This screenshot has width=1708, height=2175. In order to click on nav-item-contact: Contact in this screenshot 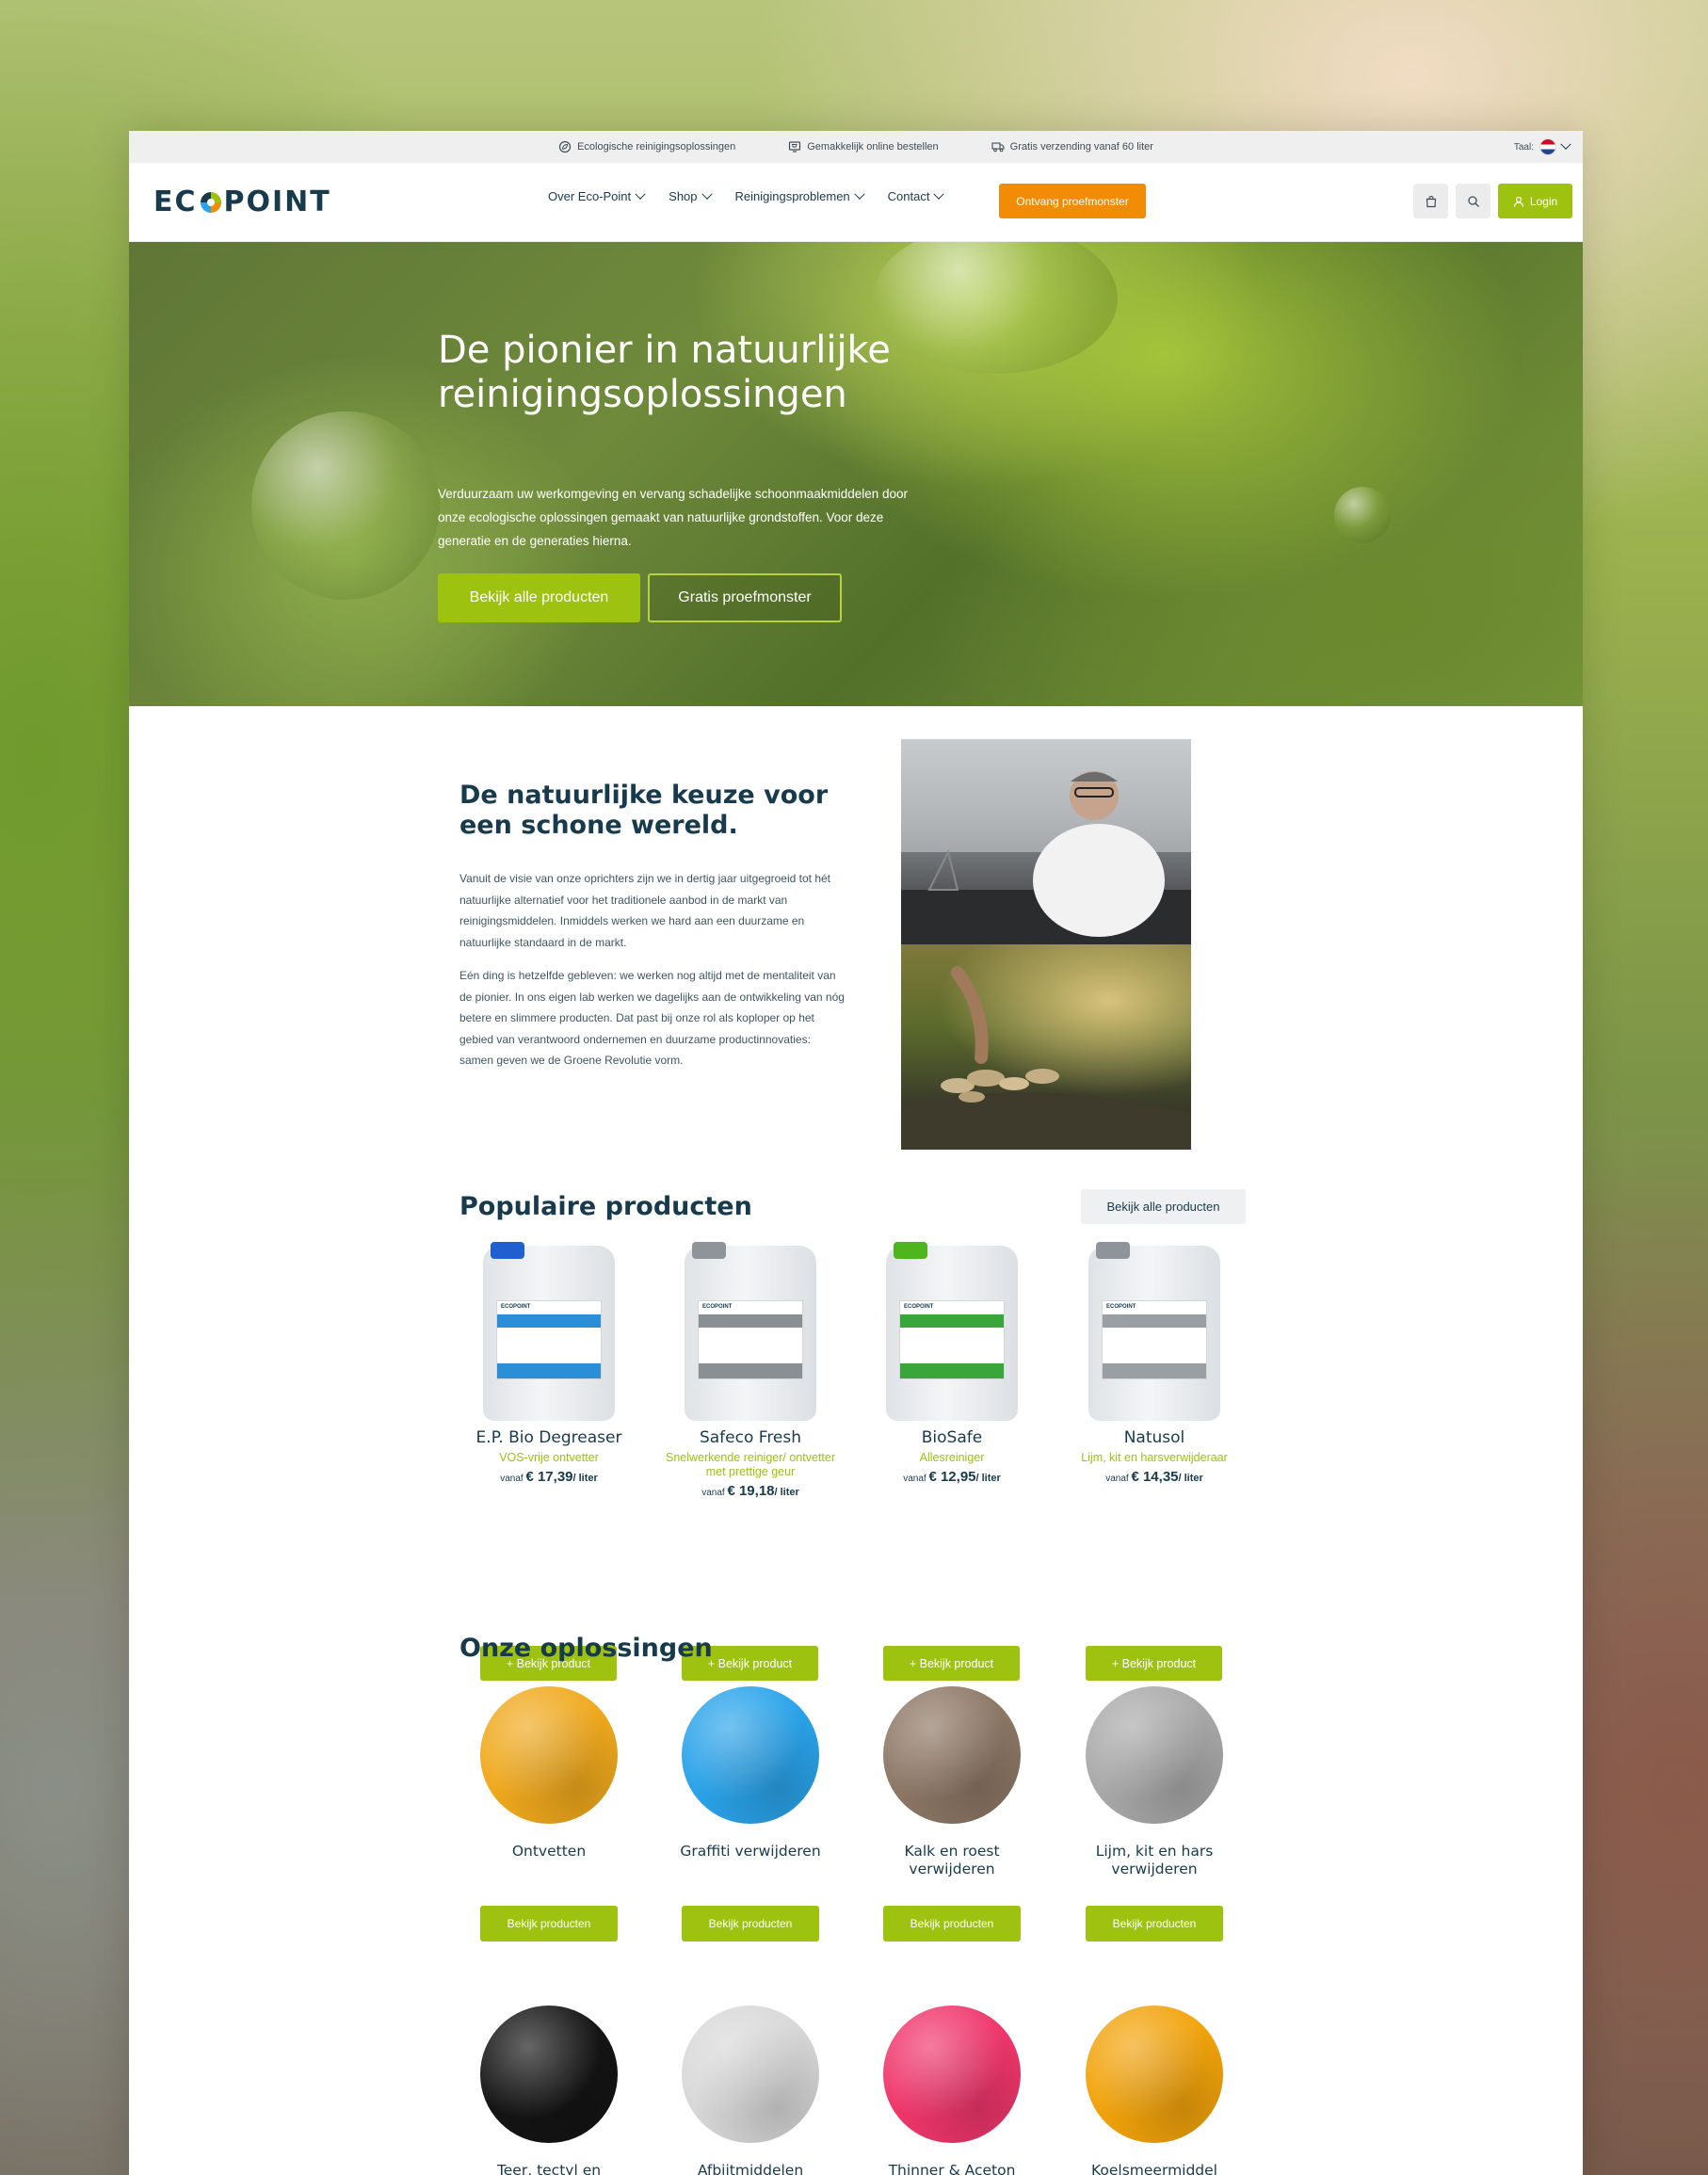, I will do `click(916, 195)`.